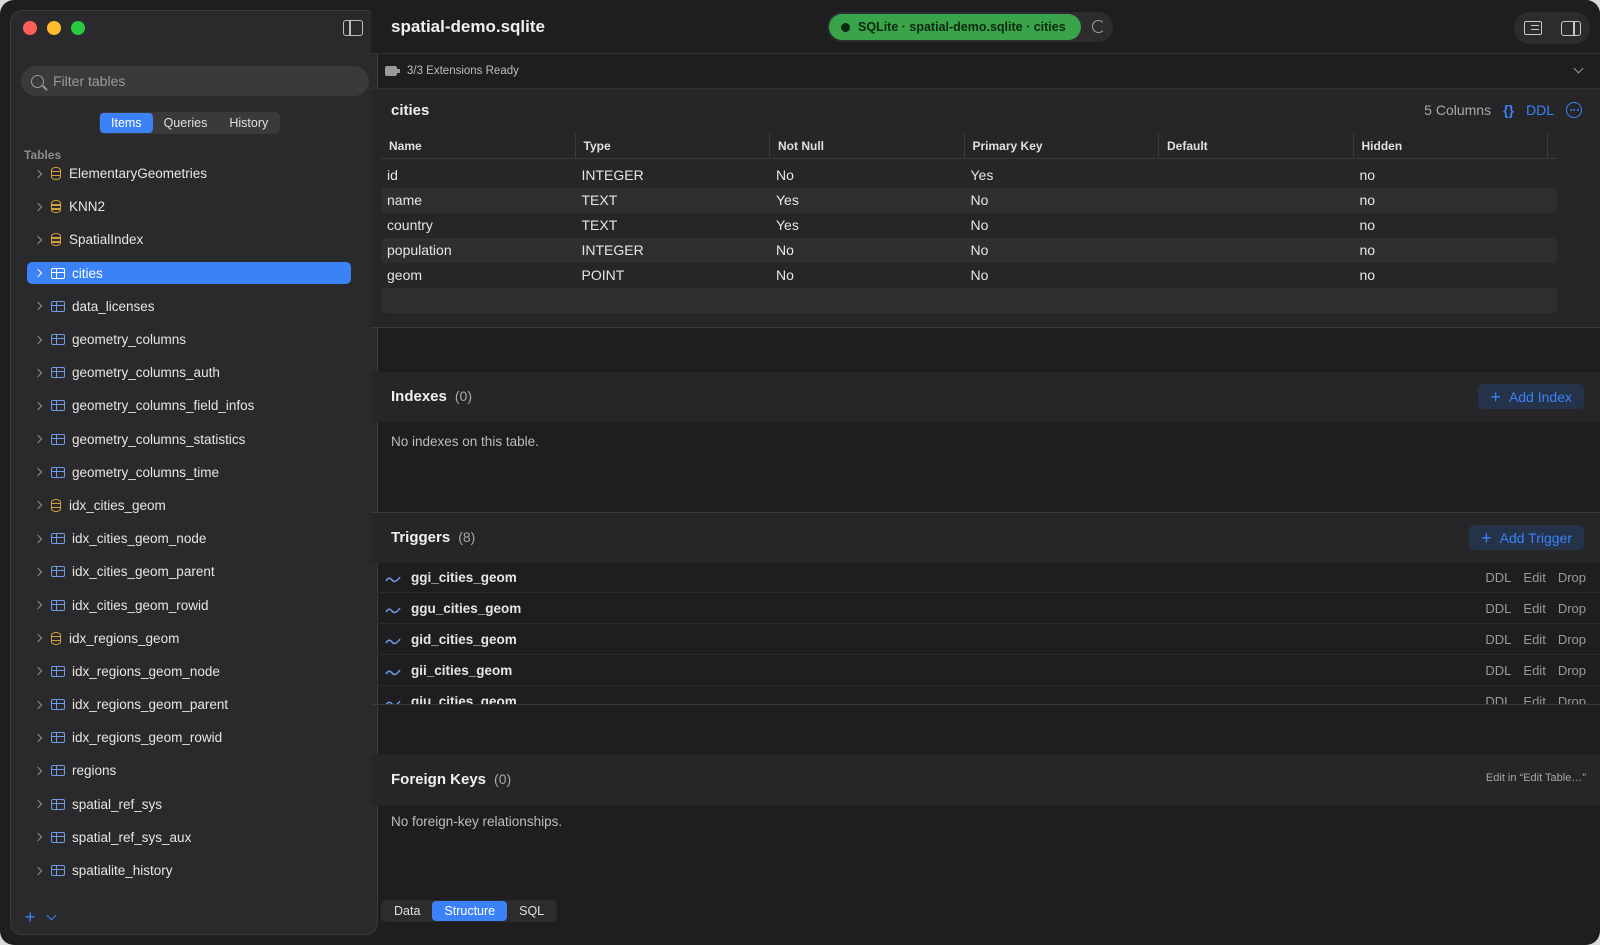  What do you see at coordinates (470, 911) in the screenshot?
I see `tab-structure: Structure` at bounding box center [470, 911].